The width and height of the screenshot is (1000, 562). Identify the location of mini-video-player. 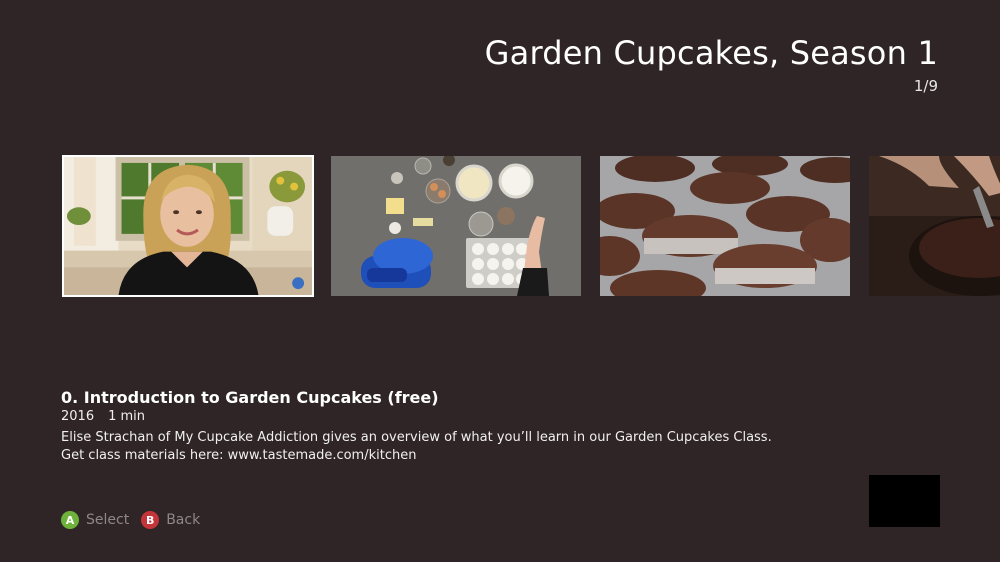
(904, 501).